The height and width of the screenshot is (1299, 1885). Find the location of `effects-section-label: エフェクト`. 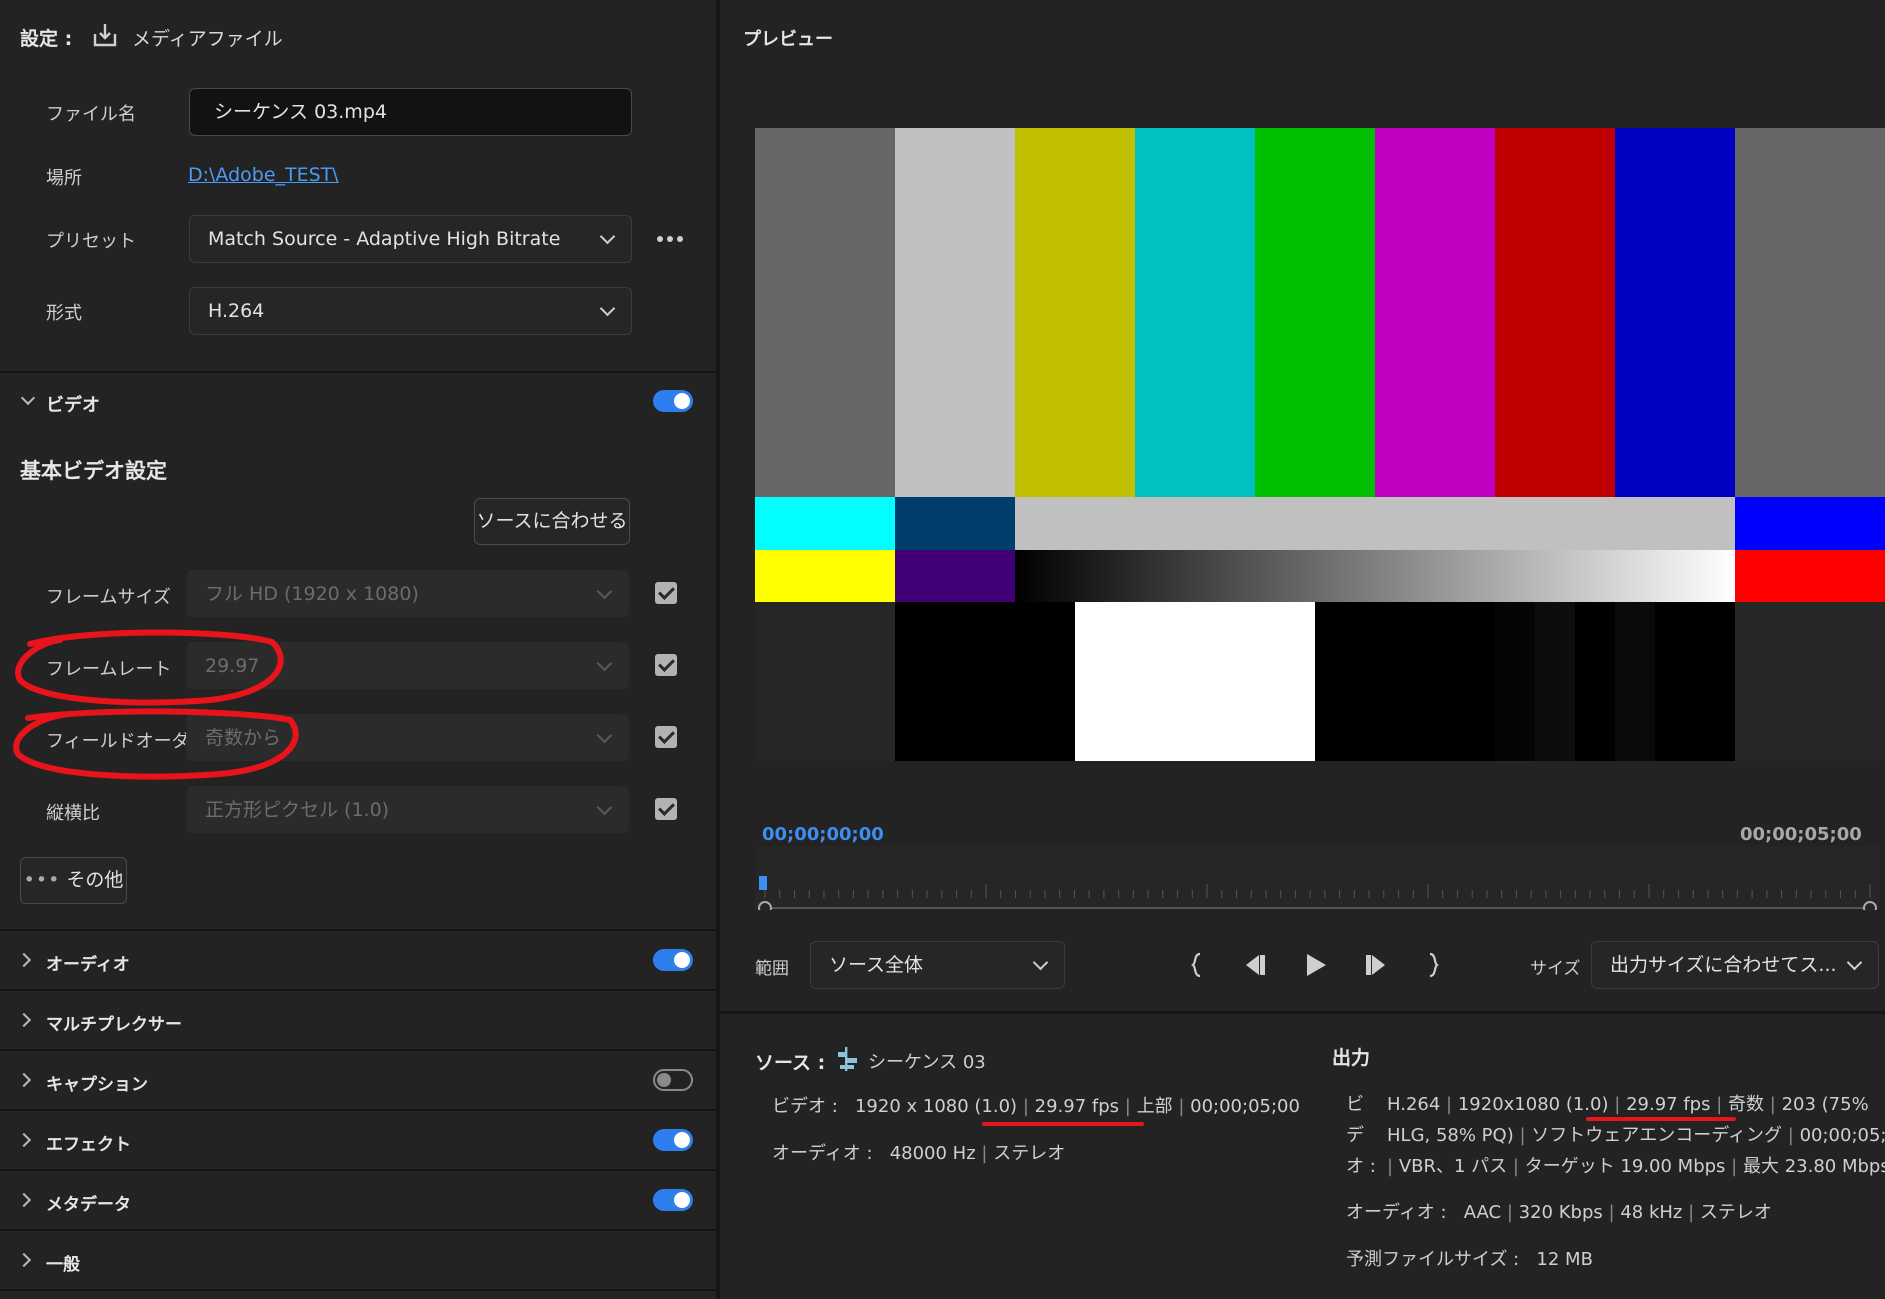

effects-section-label: エフェクト is located at coordinates (88, 1142).